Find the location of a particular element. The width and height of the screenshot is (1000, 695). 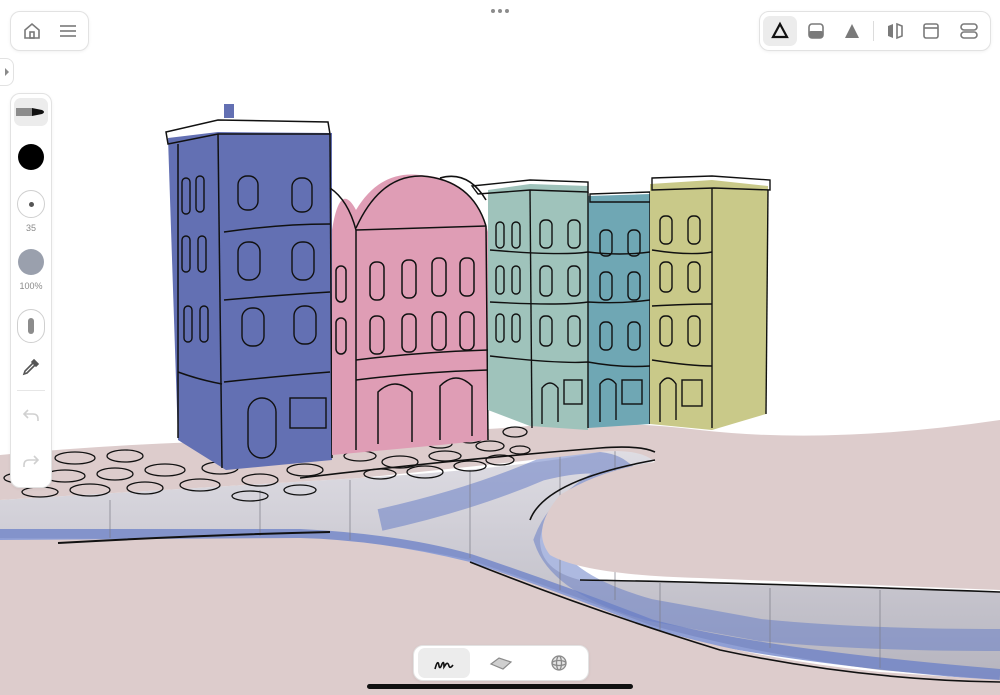

more-options-button is located at coordinates (500, 11).